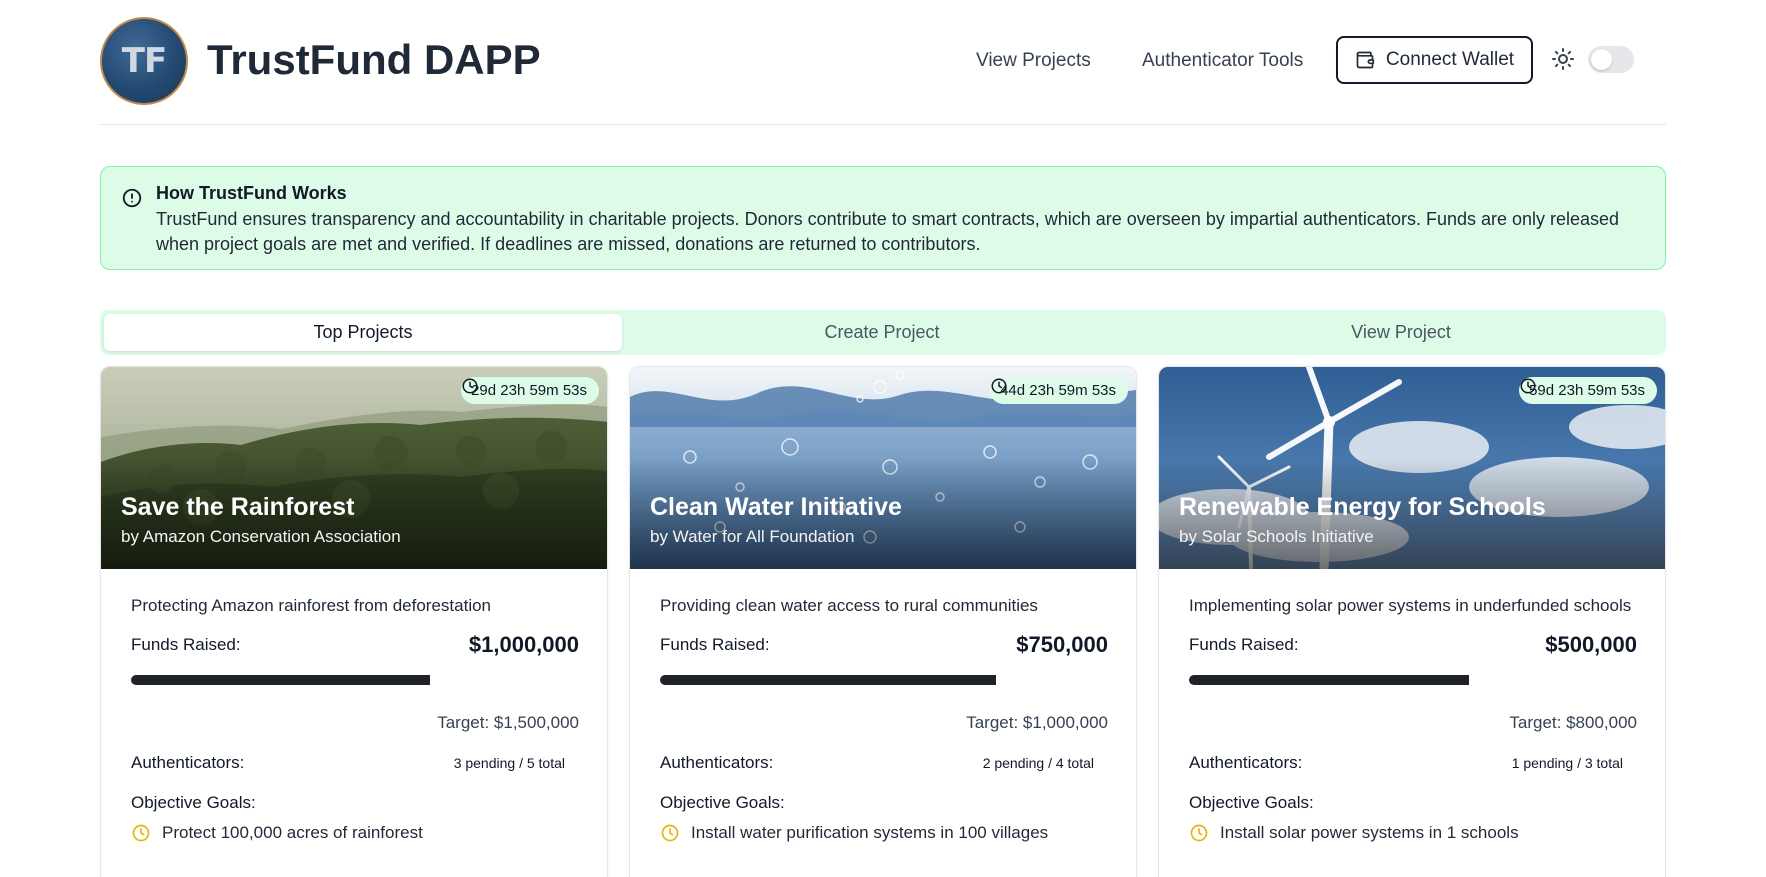 This screenshot has width=1766, height=877. What do you see at coordinates (1563, 59) in the screenshot?
I see `sun-icon` at bounding box center [1563, 59].